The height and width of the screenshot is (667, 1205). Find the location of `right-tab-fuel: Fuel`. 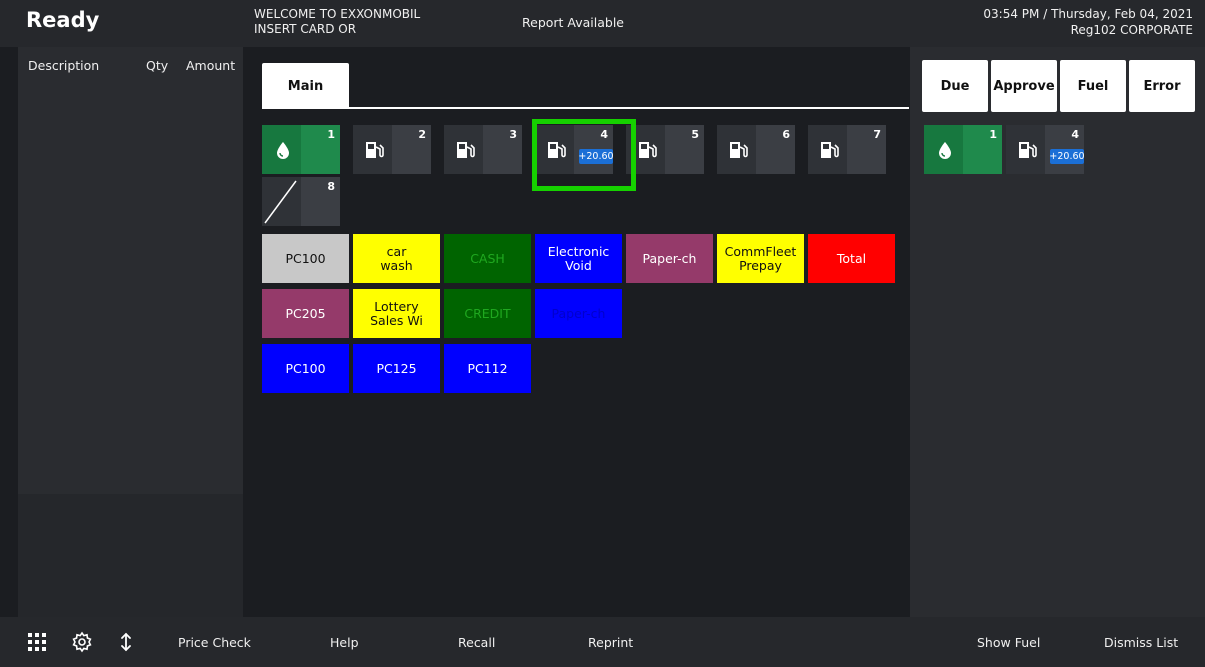

right-tab-fuel: Fuel is located at coordinates (1093, 86).